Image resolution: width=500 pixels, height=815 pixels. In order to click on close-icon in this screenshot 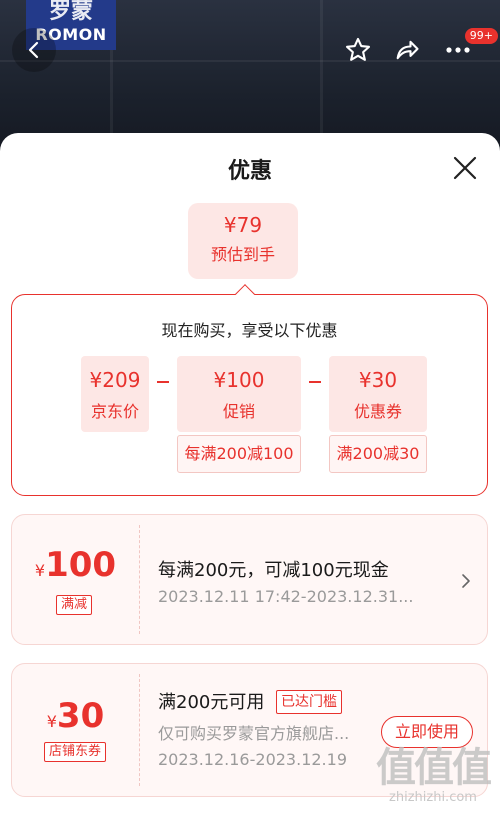, I will do `click(465, 168)`.